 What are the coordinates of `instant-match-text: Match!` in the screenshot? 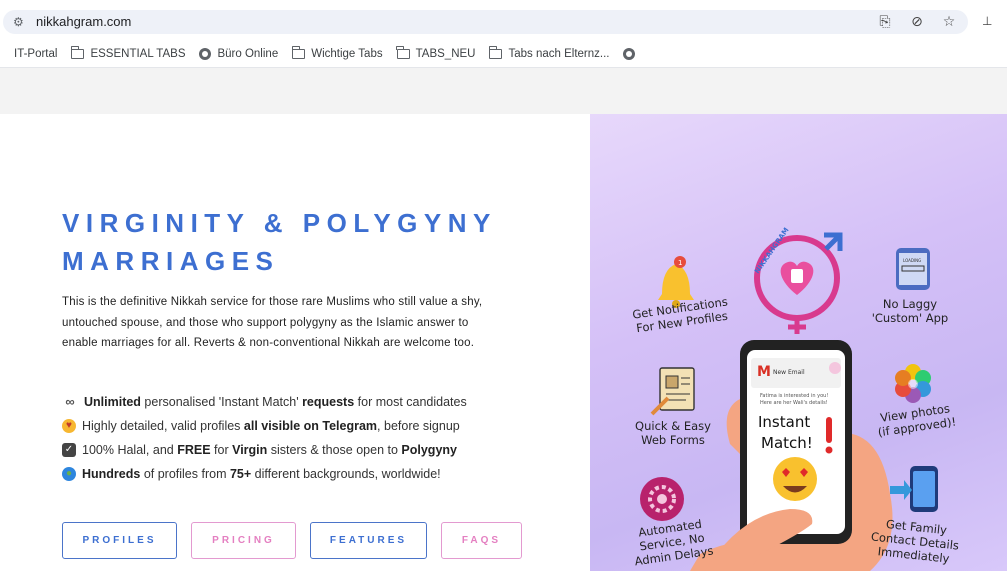 It's located at (787, 443).